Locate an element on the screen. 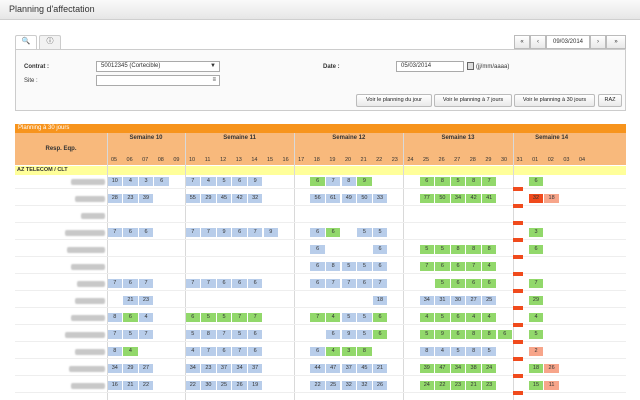 Image resolution: width=640 pixels, height=400 pixels. planning-cell: 44 is located at coordinates (317, 368).